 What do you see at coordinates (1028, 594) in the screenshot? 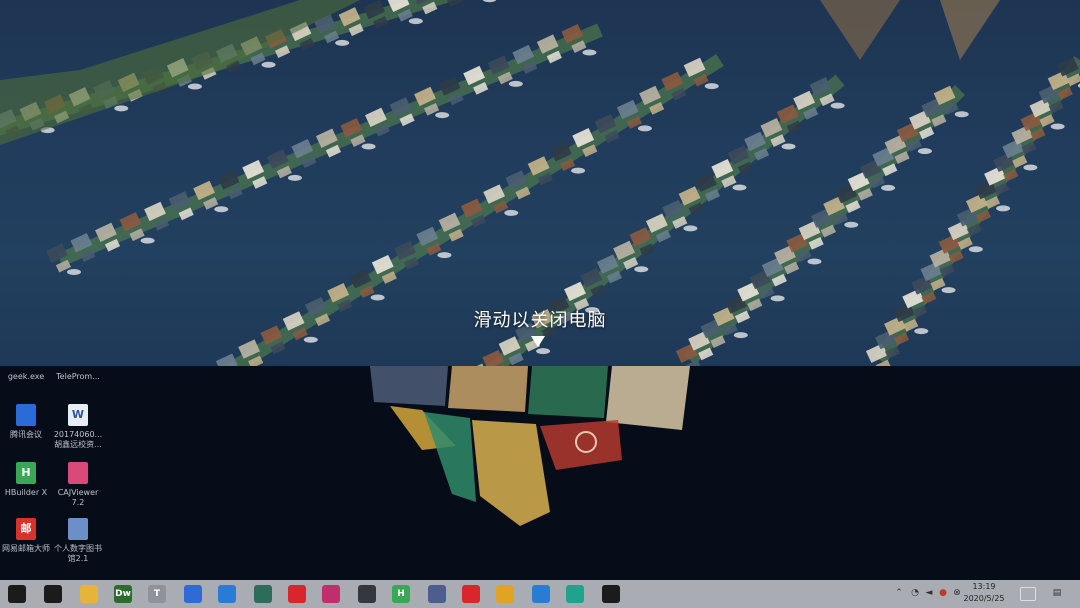
I see `input-method-icon` at bounding box center [1028, 594].